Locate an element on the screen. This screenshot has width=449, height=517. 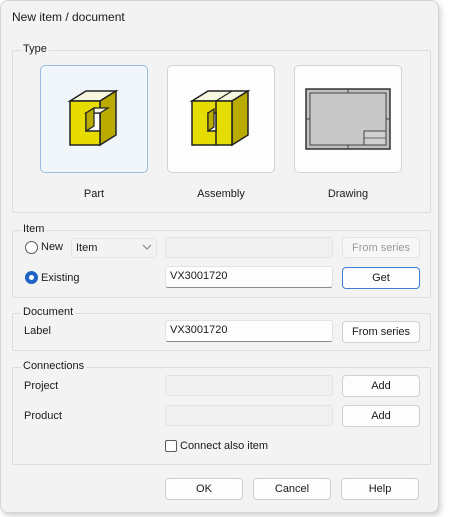
item-from-series-button: From series is located at coordinates (381, 247).